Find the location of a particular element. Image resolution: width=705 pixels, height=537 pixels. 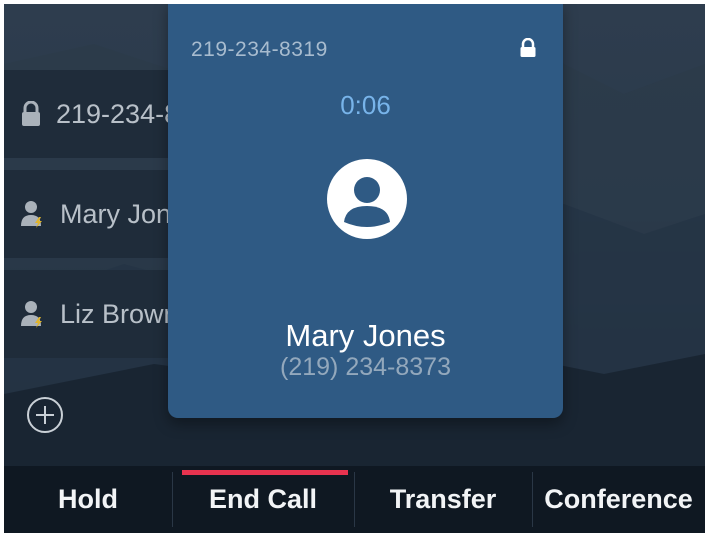

line-item-3: Liz Brown is located at coordinates (99, 314).